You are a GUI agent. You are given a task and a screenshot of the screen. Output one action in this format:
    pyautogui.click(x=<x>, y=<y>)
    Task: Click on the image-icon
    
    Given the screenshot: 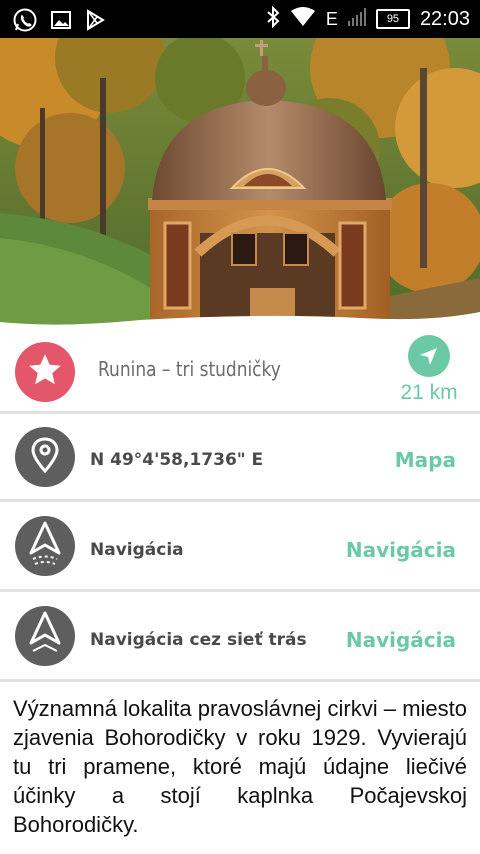 What is the action you would take?
    pyautogui.click(x=61, y=22)
    